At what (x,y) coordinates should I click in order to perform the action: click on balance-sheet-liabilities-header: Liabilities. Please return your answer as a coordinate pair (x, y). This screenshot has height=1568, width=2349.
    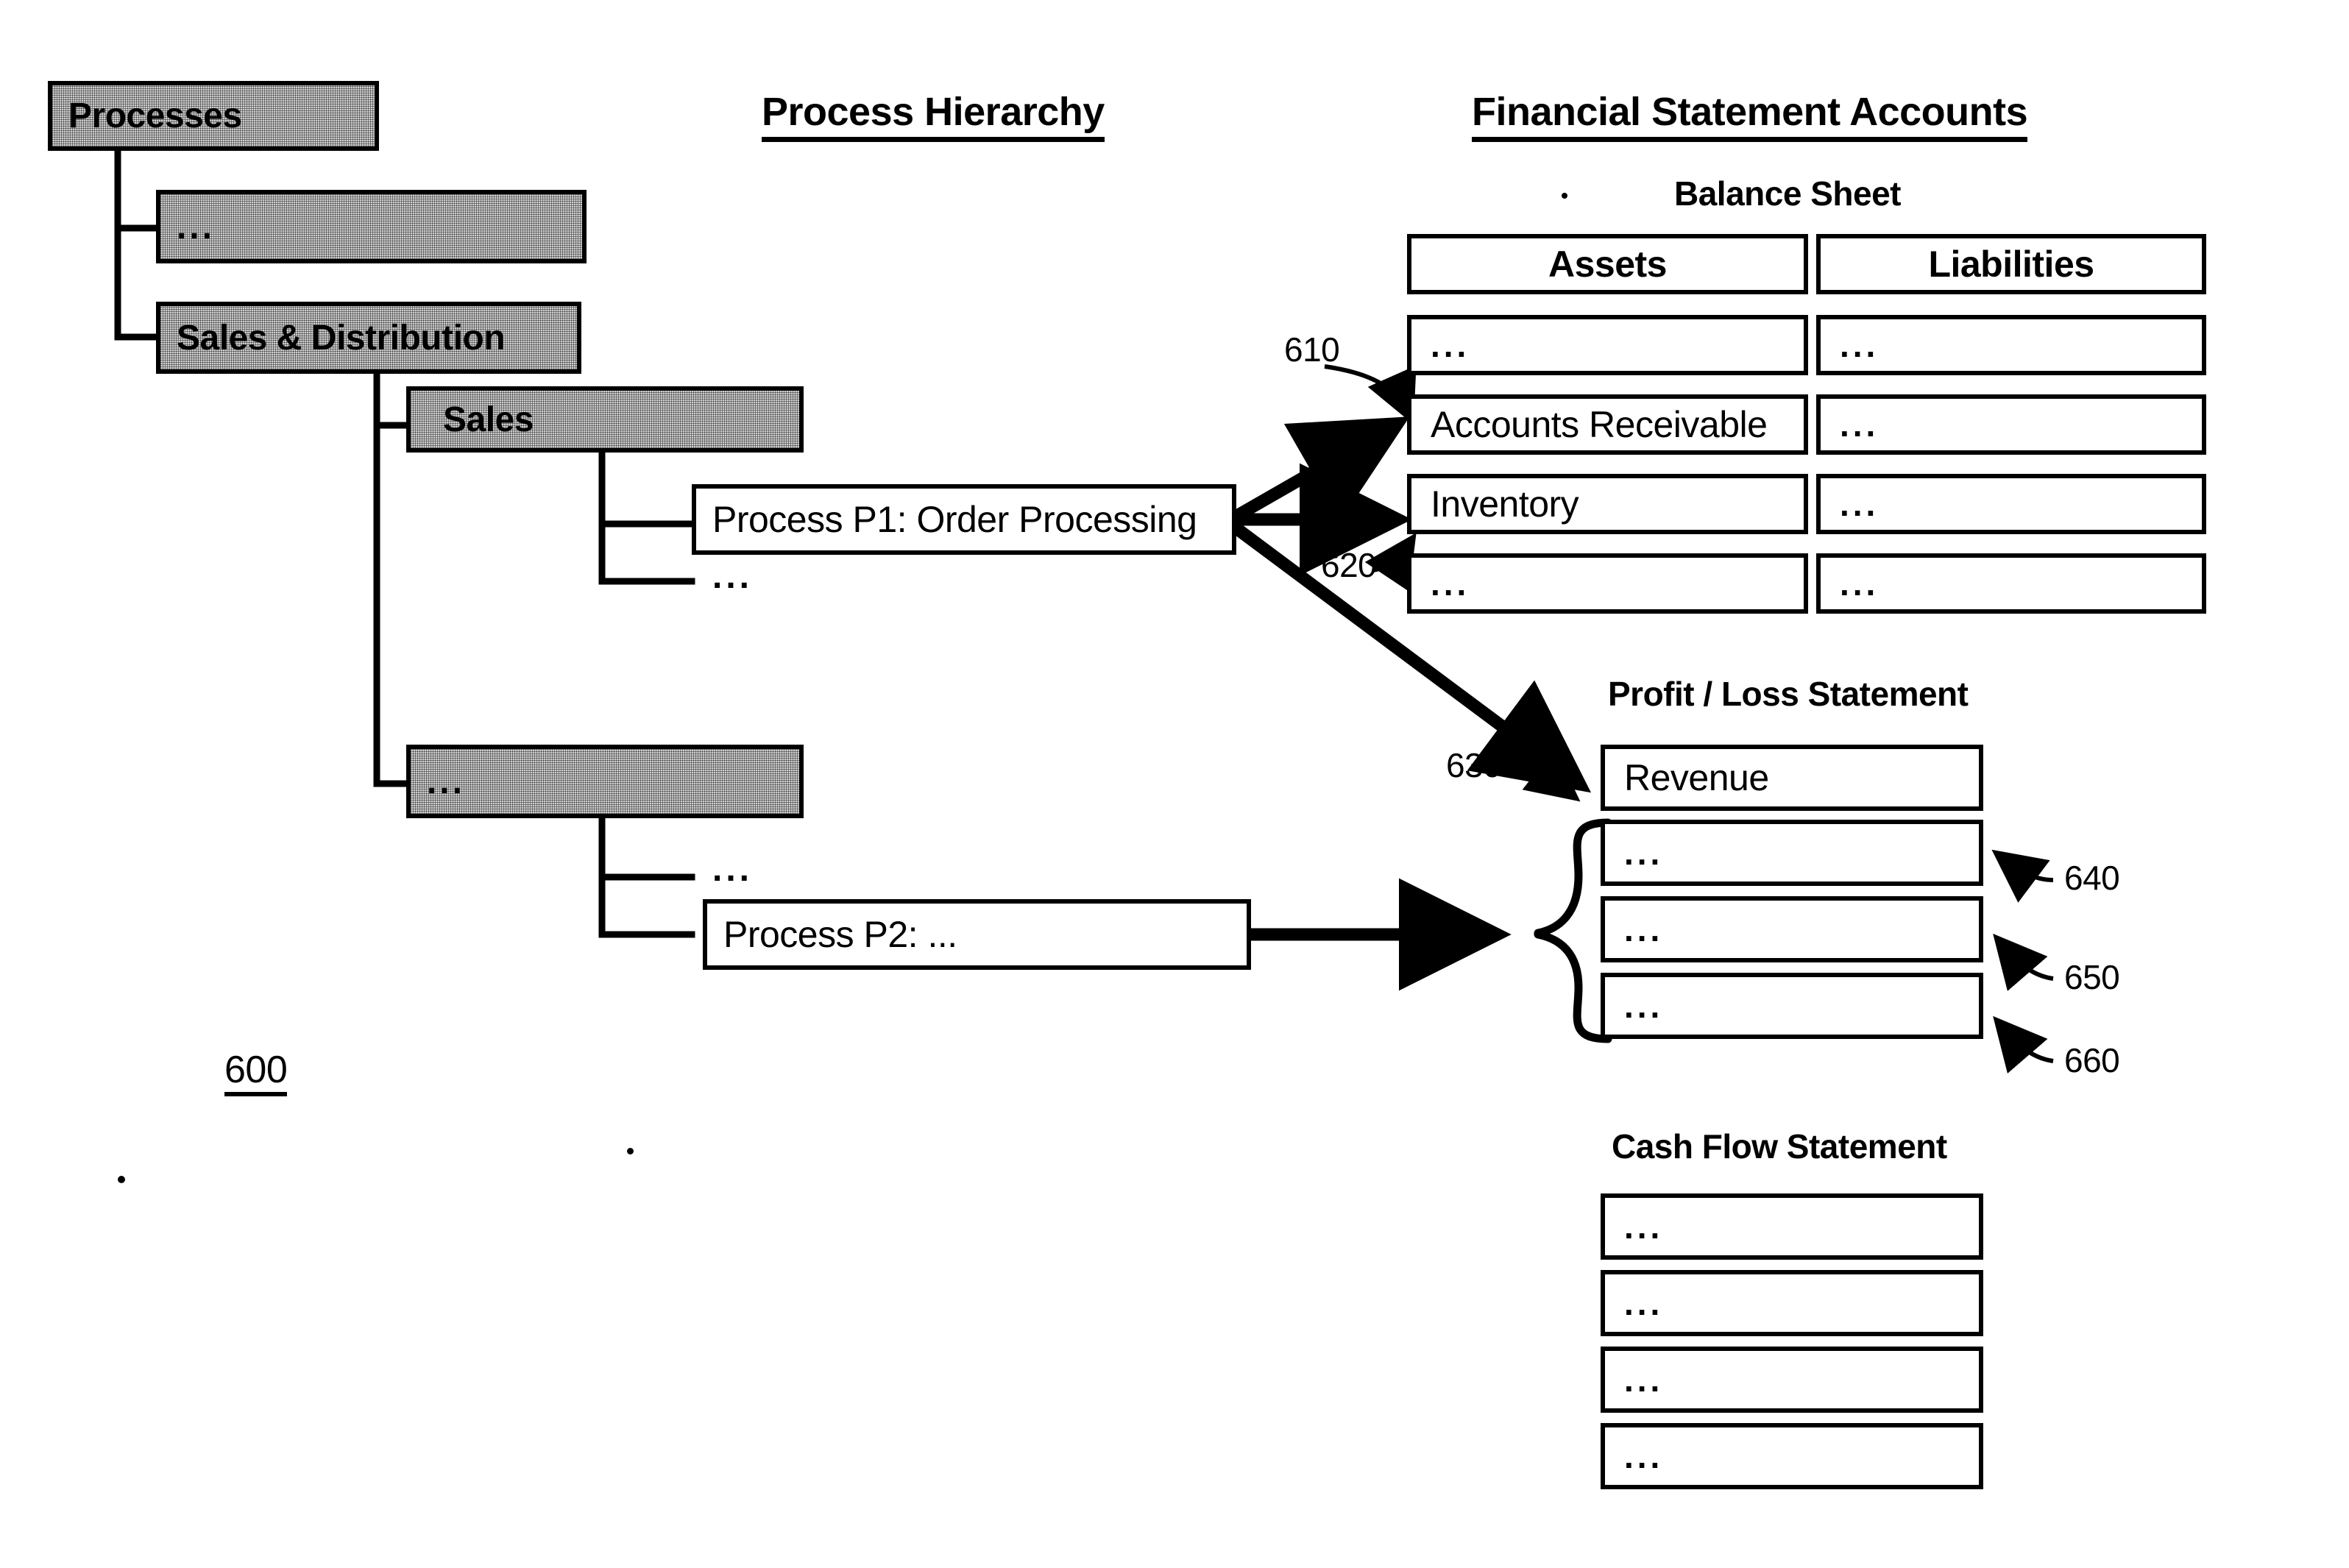
    Looking at the image, I should click on (2011, 264).